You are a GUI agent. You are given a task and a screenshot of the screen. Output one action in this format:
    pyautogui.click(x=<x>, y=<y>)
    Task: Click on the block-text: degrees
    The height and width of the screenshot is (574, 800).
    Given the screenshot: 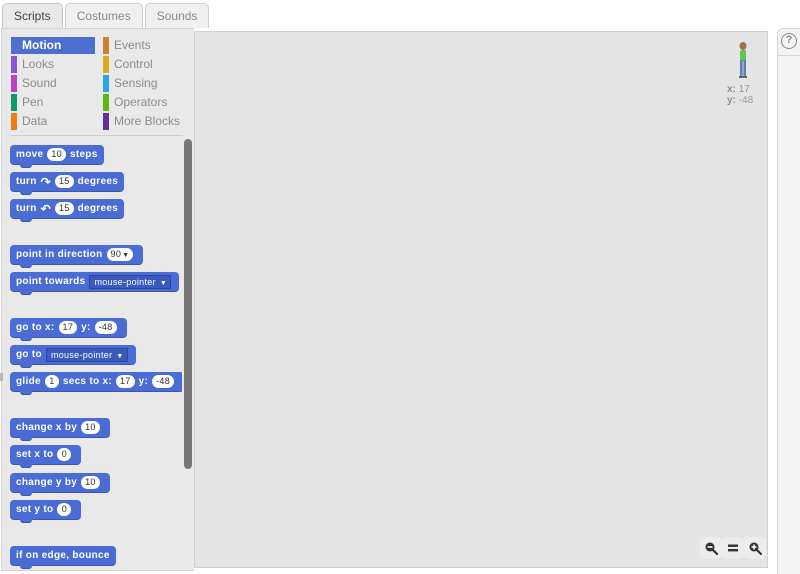 What is the action you would take?
    pyautogui.click(x=98, y=208)
    